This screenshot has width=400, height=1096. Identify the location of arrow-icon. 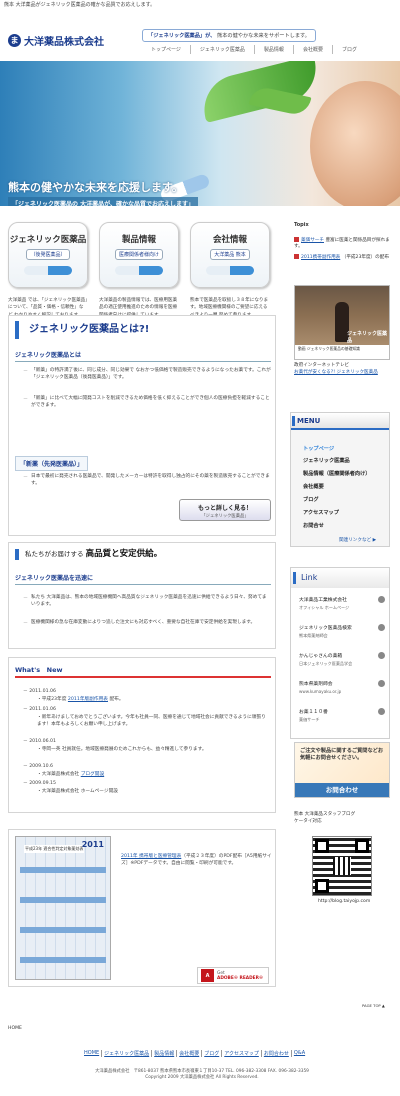
(296, 239).